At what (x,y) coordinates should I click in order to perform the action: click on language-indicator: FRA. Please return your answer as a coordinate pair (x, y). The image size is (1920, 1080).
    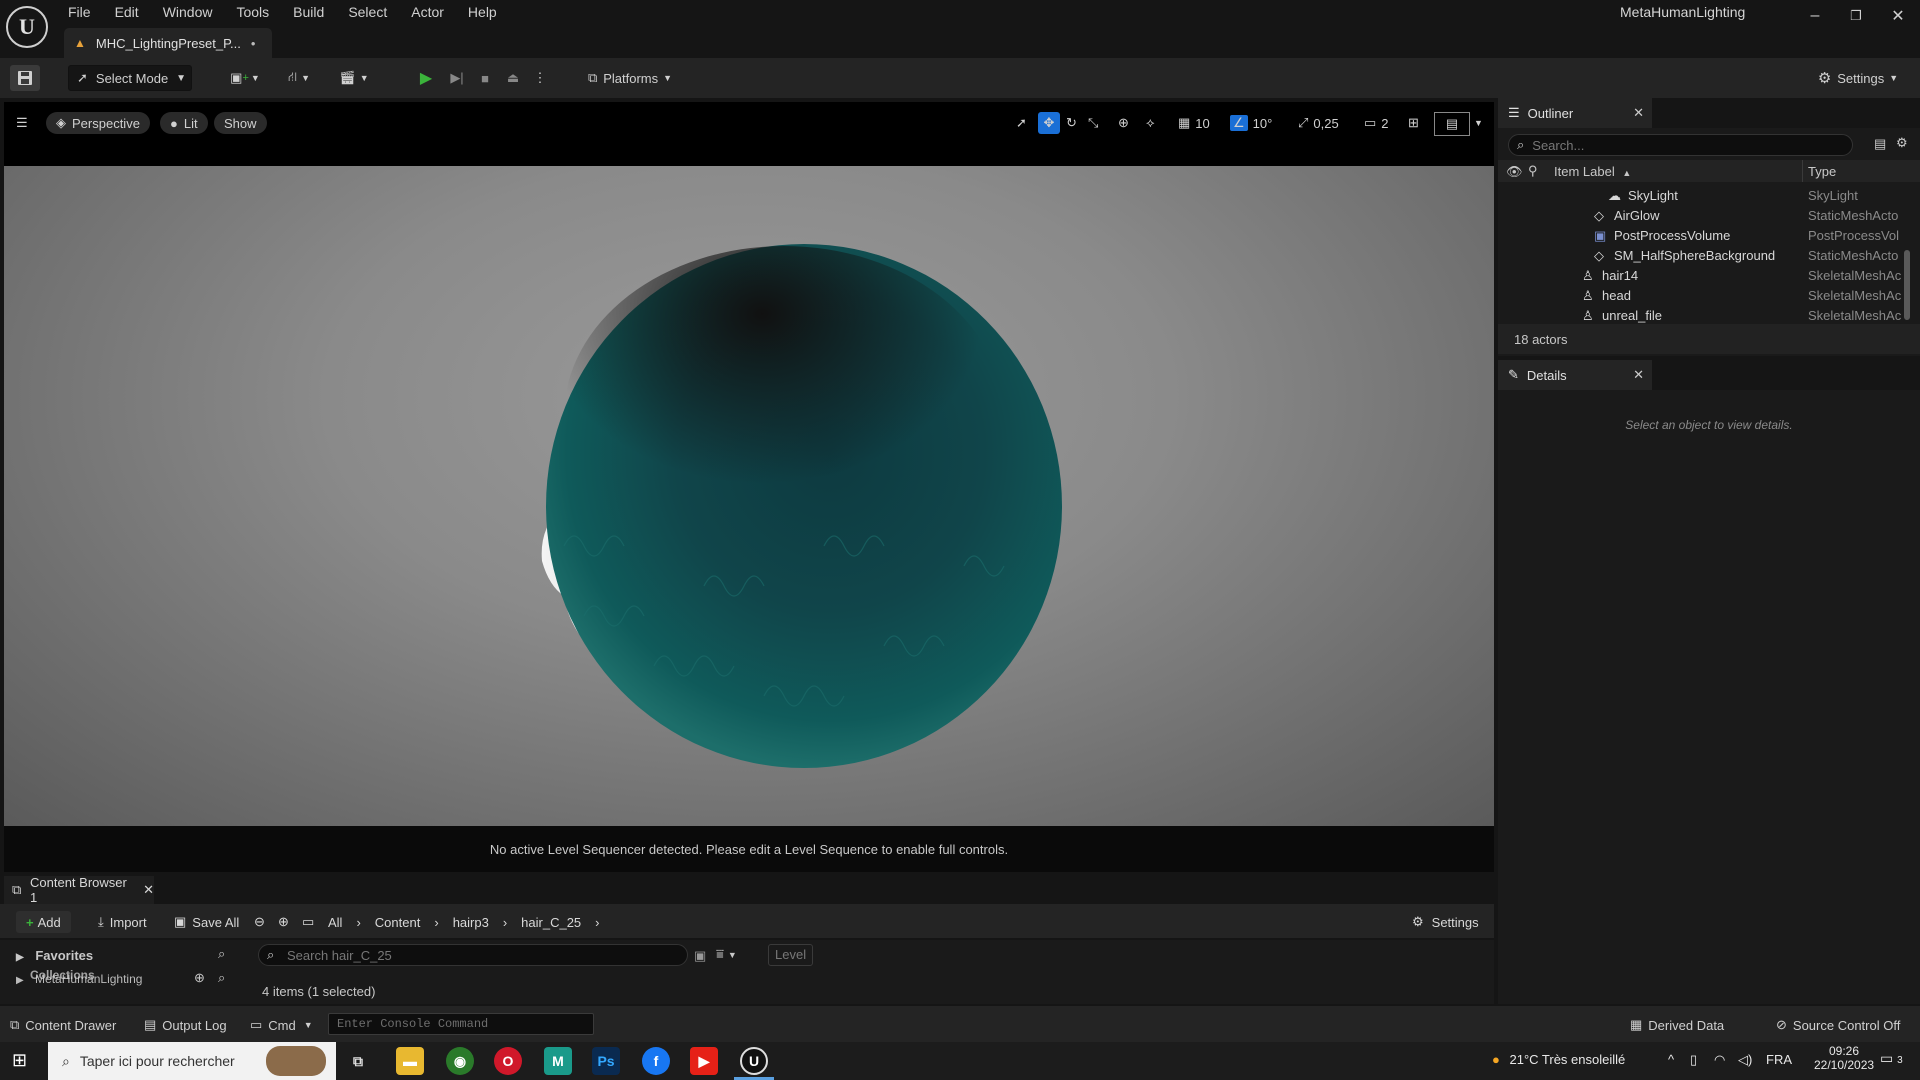
    Looking at the image, I should click on (1779, 1059).